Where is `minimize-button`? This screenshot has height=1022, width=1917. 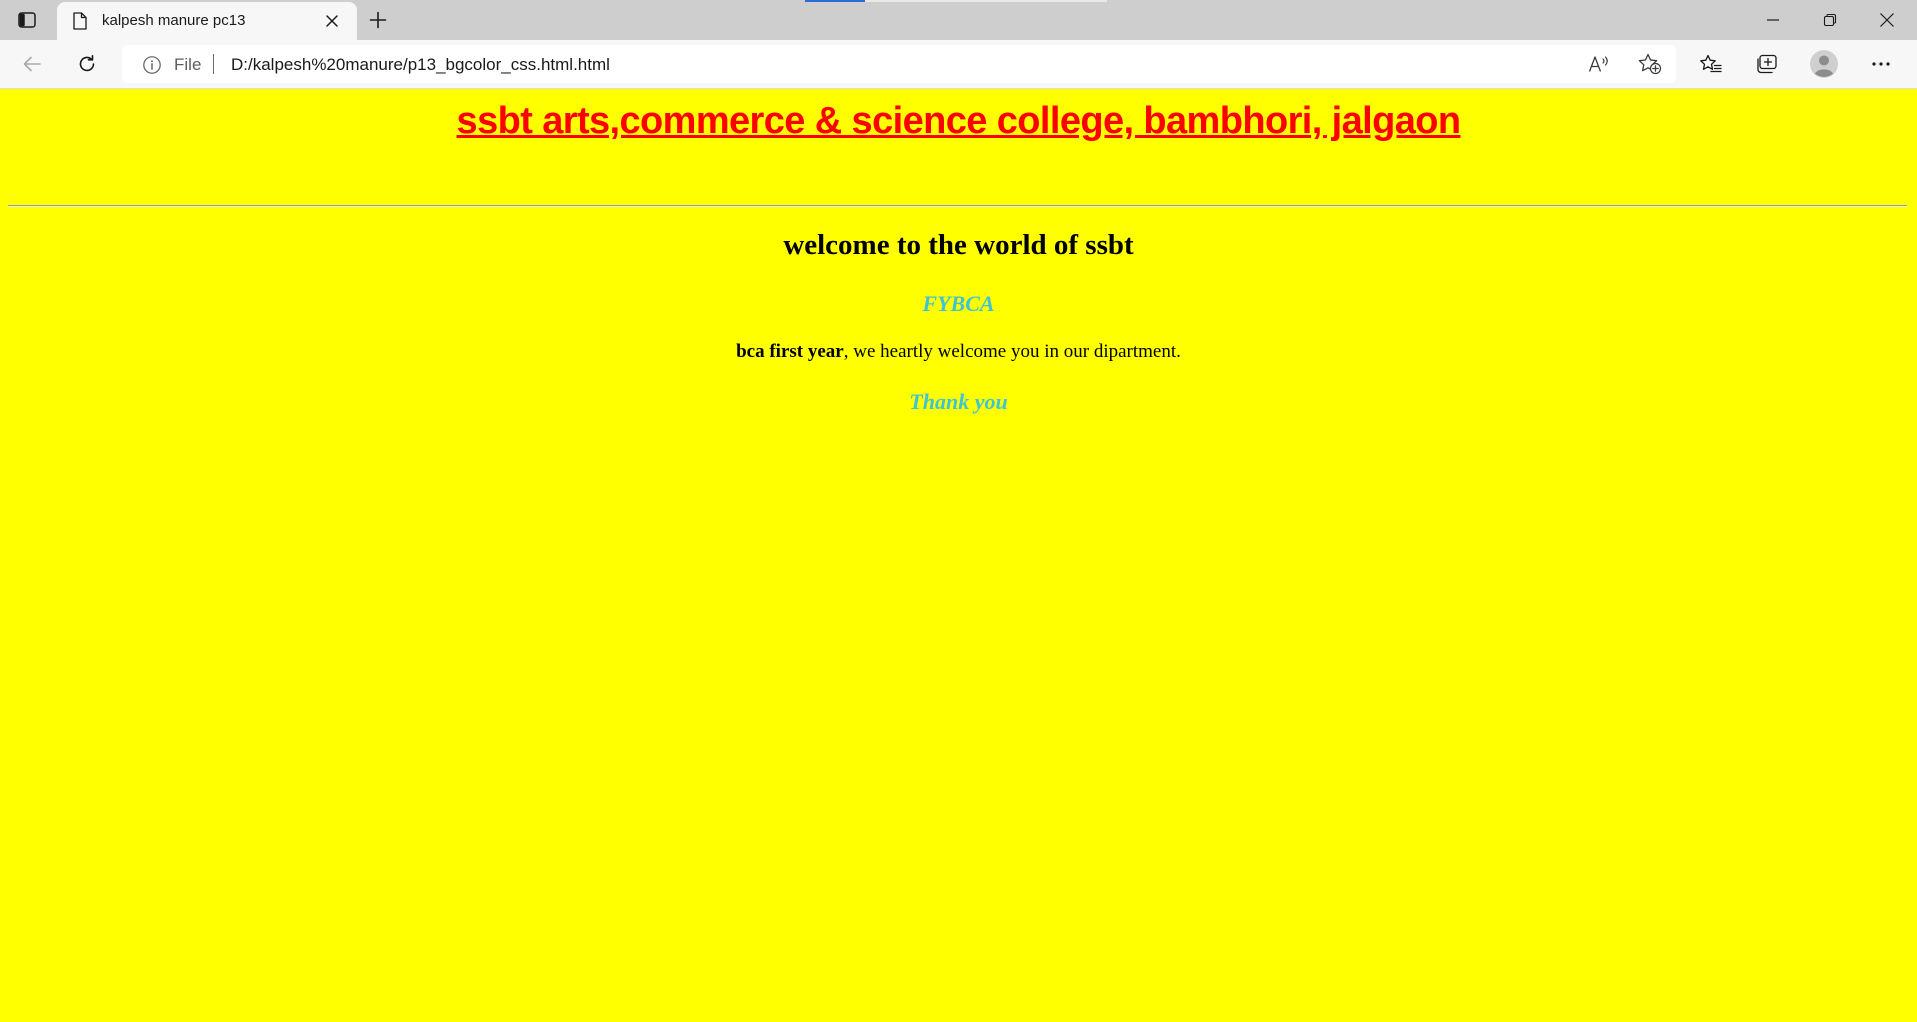 minimize-button is located at coordinates (1773, 20).